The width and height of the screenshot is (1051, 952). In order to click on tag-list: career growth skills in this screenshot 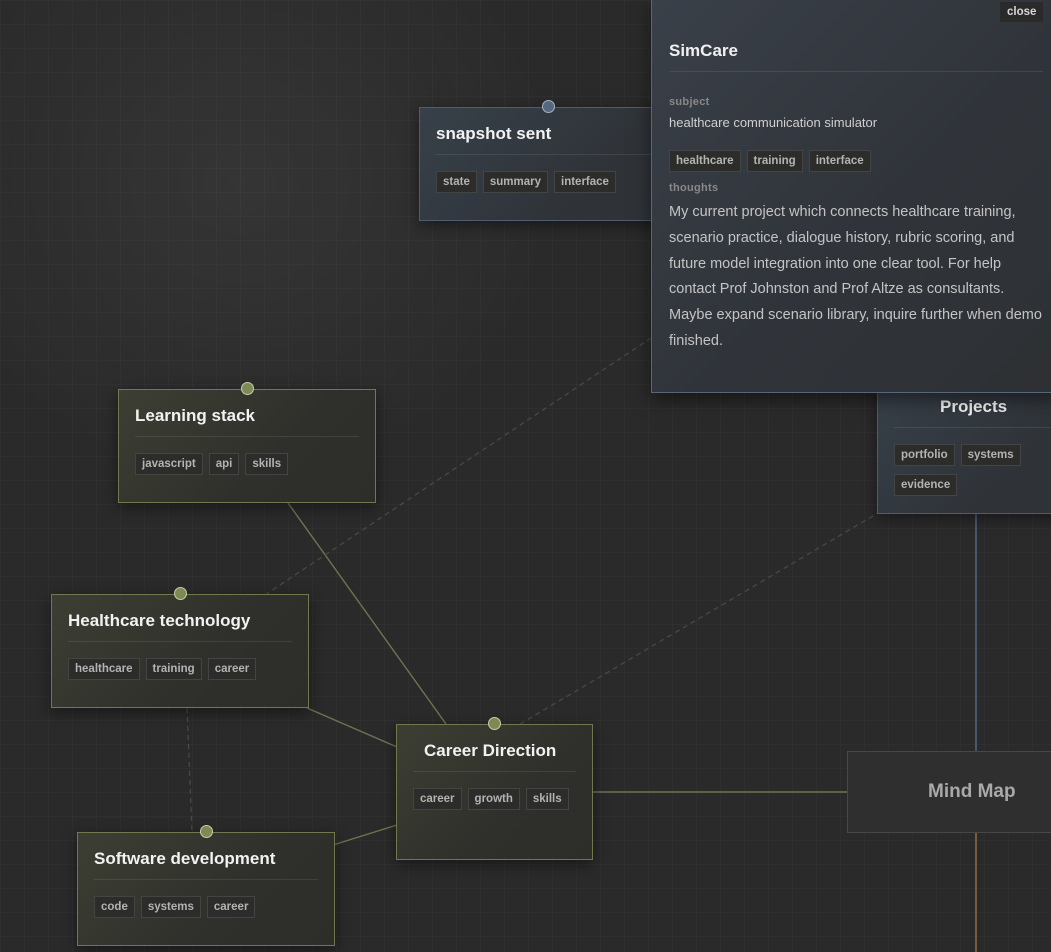, I will do `click(494, 799)`.